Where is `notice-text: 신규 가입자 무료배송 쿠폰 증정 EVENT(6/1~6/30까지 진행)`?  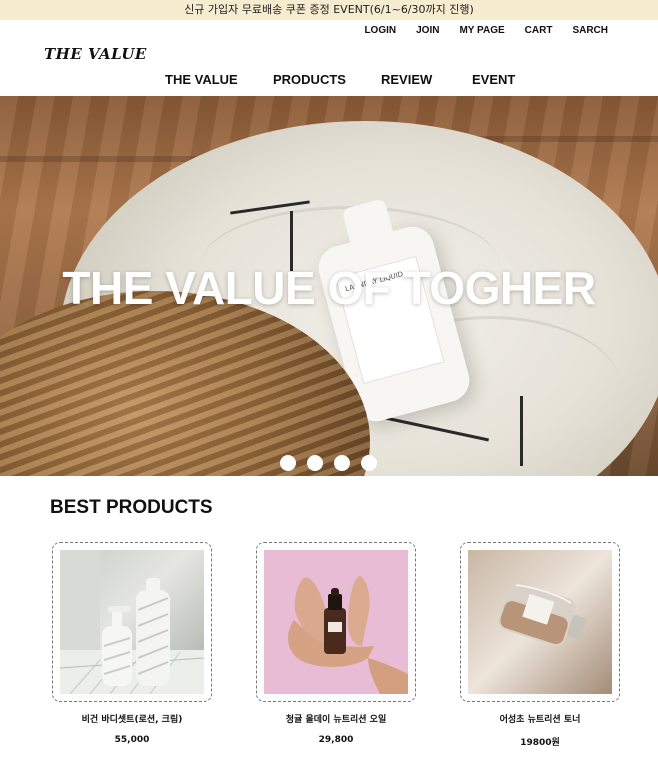 notice-text: 신규 가입자 무료배송 쿠폰 증정 EVENT(6/1~6/30까지 진행) is located at coordinates (329, 9).